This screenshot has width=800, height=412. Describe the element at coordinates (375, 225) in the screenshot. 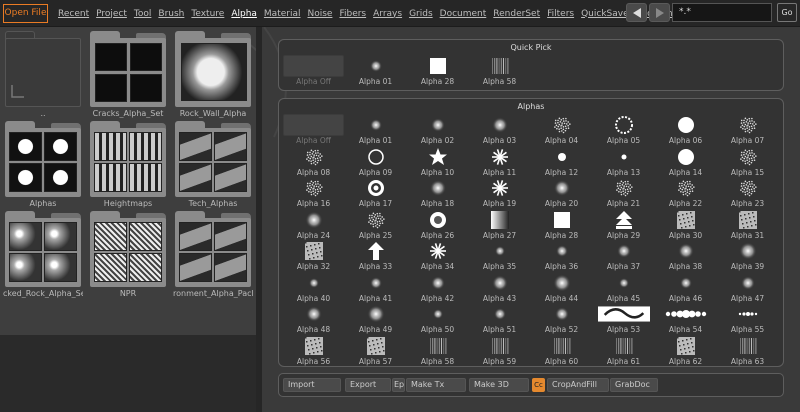

I see `alpha-thumbnail: Alpha 25` at that location.